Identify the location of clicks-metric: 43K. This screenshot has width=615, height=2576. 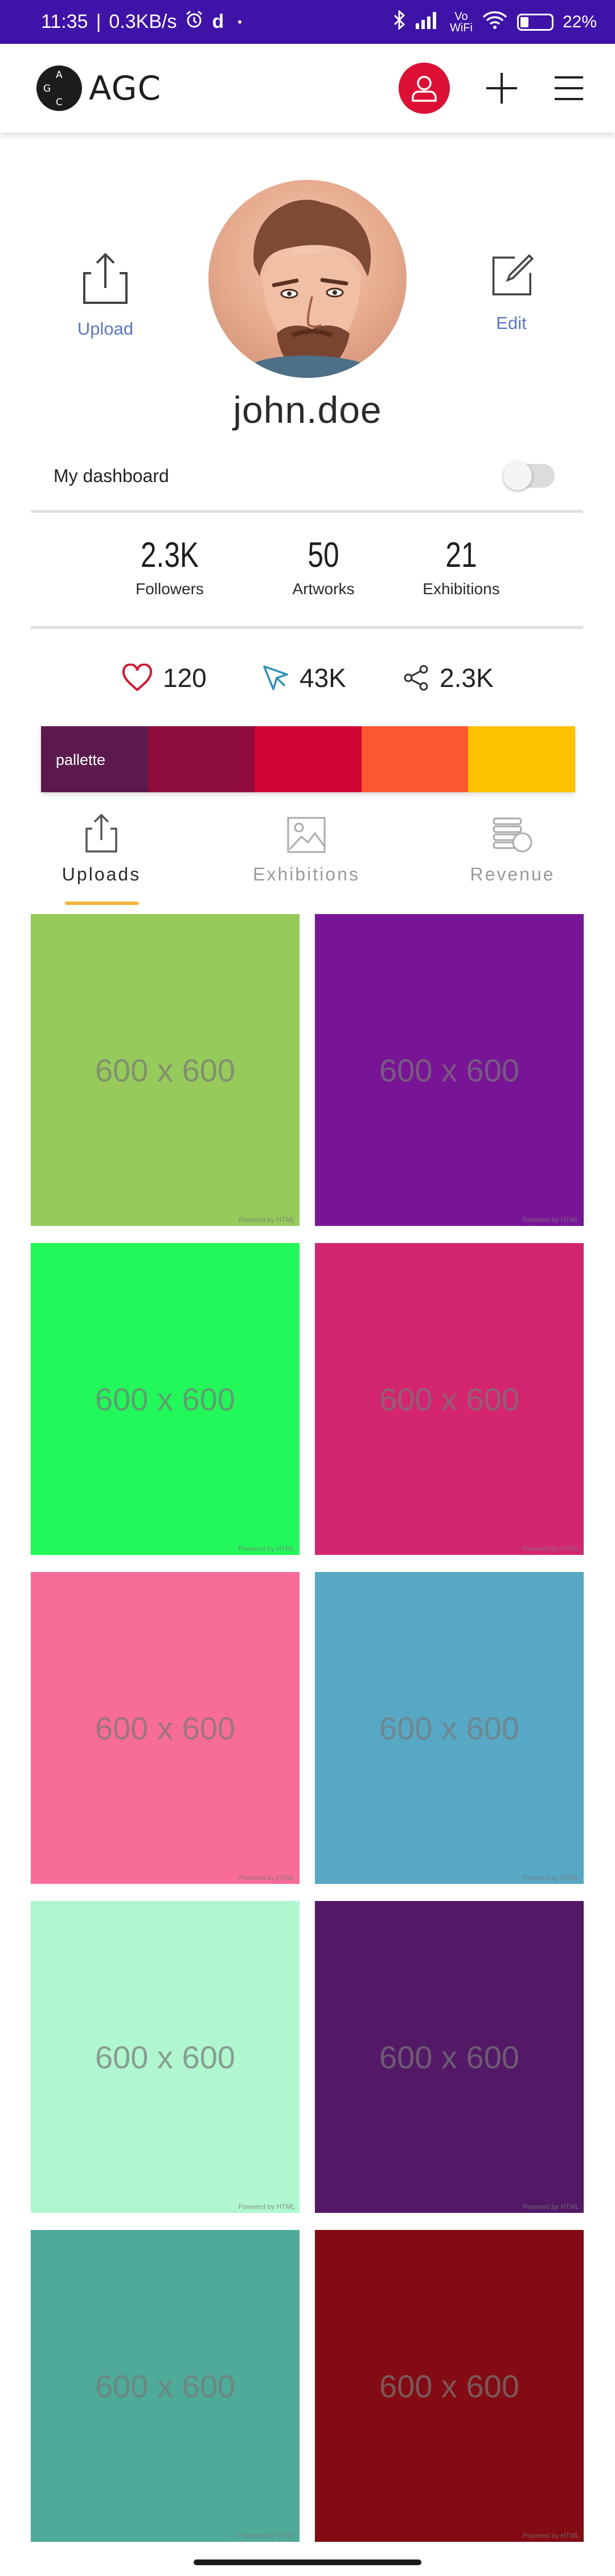
(304, 678).